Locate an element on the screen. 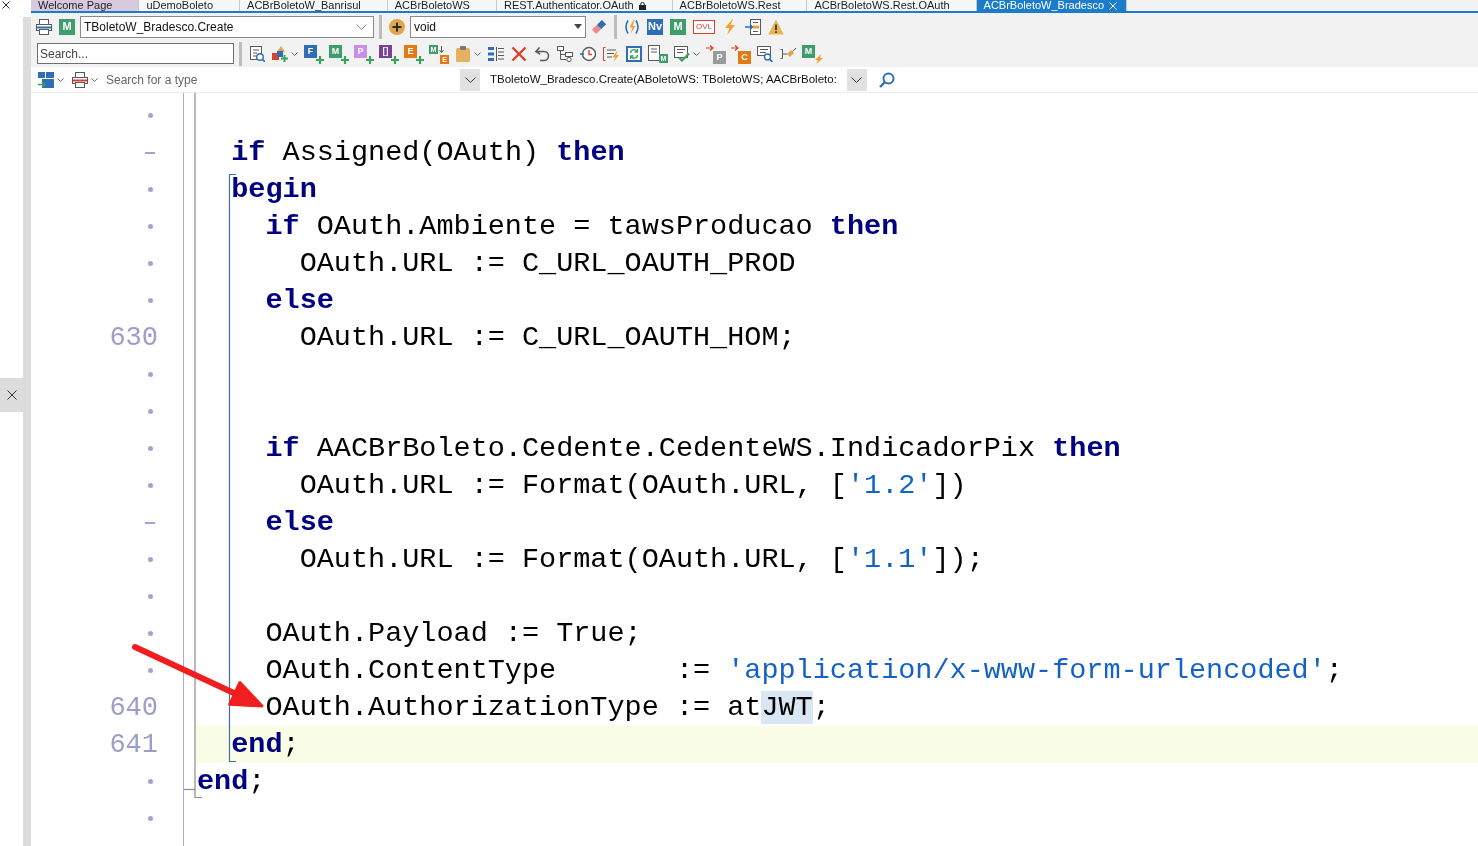 The width and height of the screenshot is (1478, 846). method-combo: TBoletoW_Bradesco.Create is located at coordinates (227, 26).